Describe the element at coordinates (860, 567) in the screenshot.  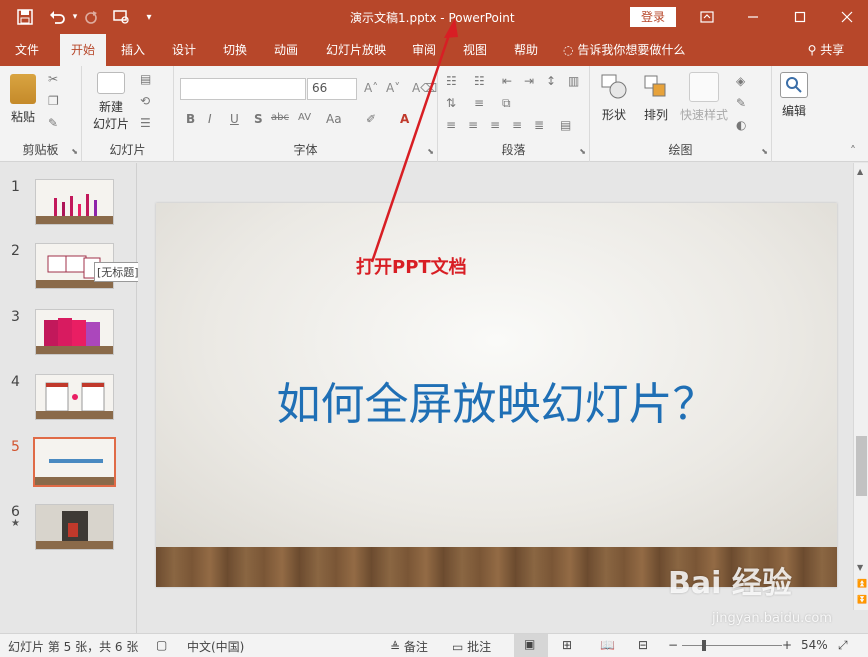
I see `scroll-down-icon: ▼` at that location.